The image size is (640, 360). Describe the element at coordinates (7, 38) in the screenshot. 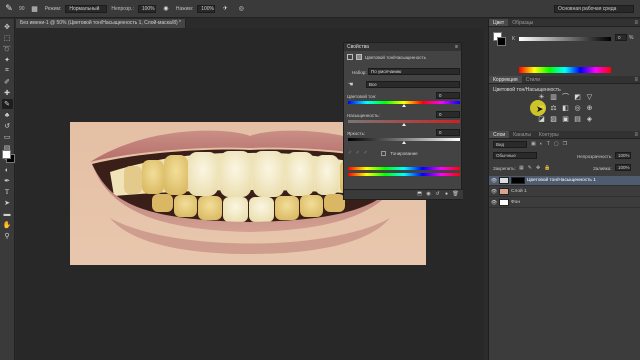

I see `marquee-tool-icon: ⬚` at that location.